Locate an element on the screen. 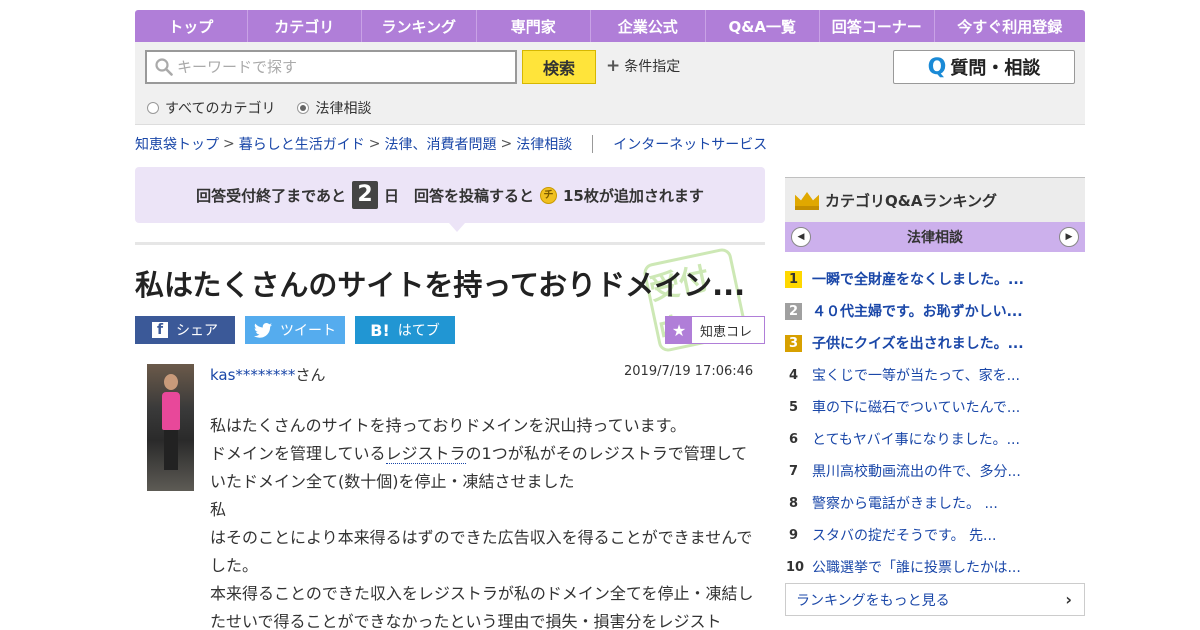 Image resolution: width=1200 pixels, height=630 pixels. coin-icon: チ is located at coordinates (548, 195).